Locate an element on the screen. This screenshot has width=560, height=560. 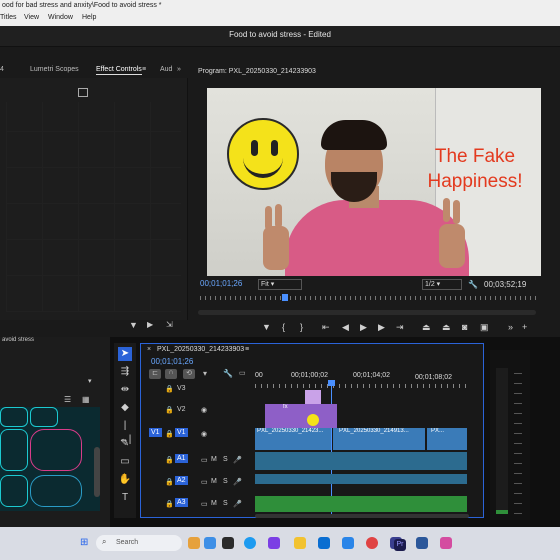
menu-view: View is located at coordinates (31, 17).